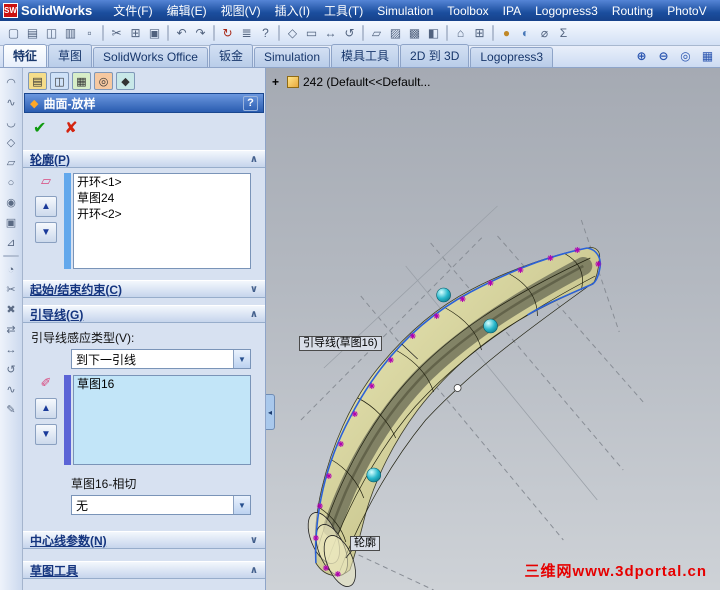 The image size is (720, 590). What do you see at coordinates (70, 55) in the screenshot?
I see `tab-sketch: 草图` at bounding box center [70, 55].